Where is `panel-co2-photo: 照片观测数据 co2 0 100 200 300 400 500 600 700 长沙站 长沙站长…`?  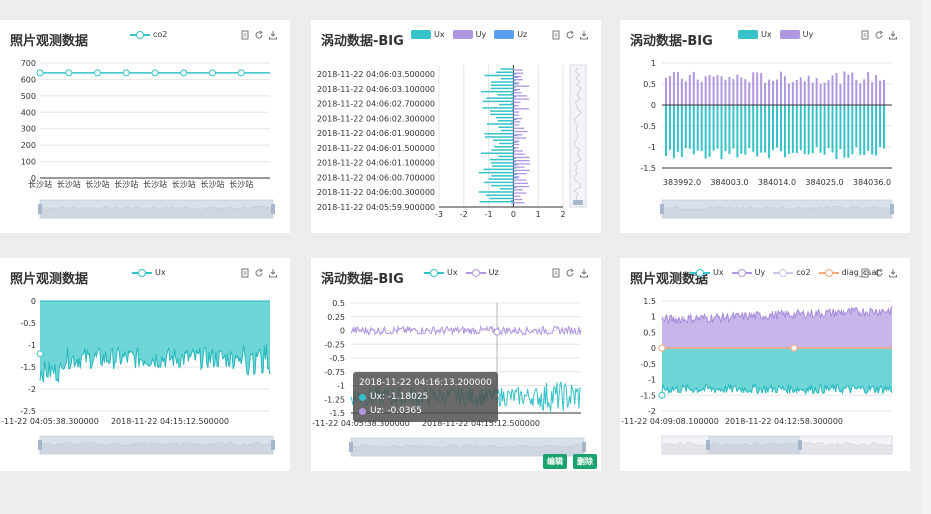 panel-co2-photo: 照片观测数据 co2 0 100 200 300 400 500 600 700 长沙站 长沙站长… is located at coordinates (145, 126).